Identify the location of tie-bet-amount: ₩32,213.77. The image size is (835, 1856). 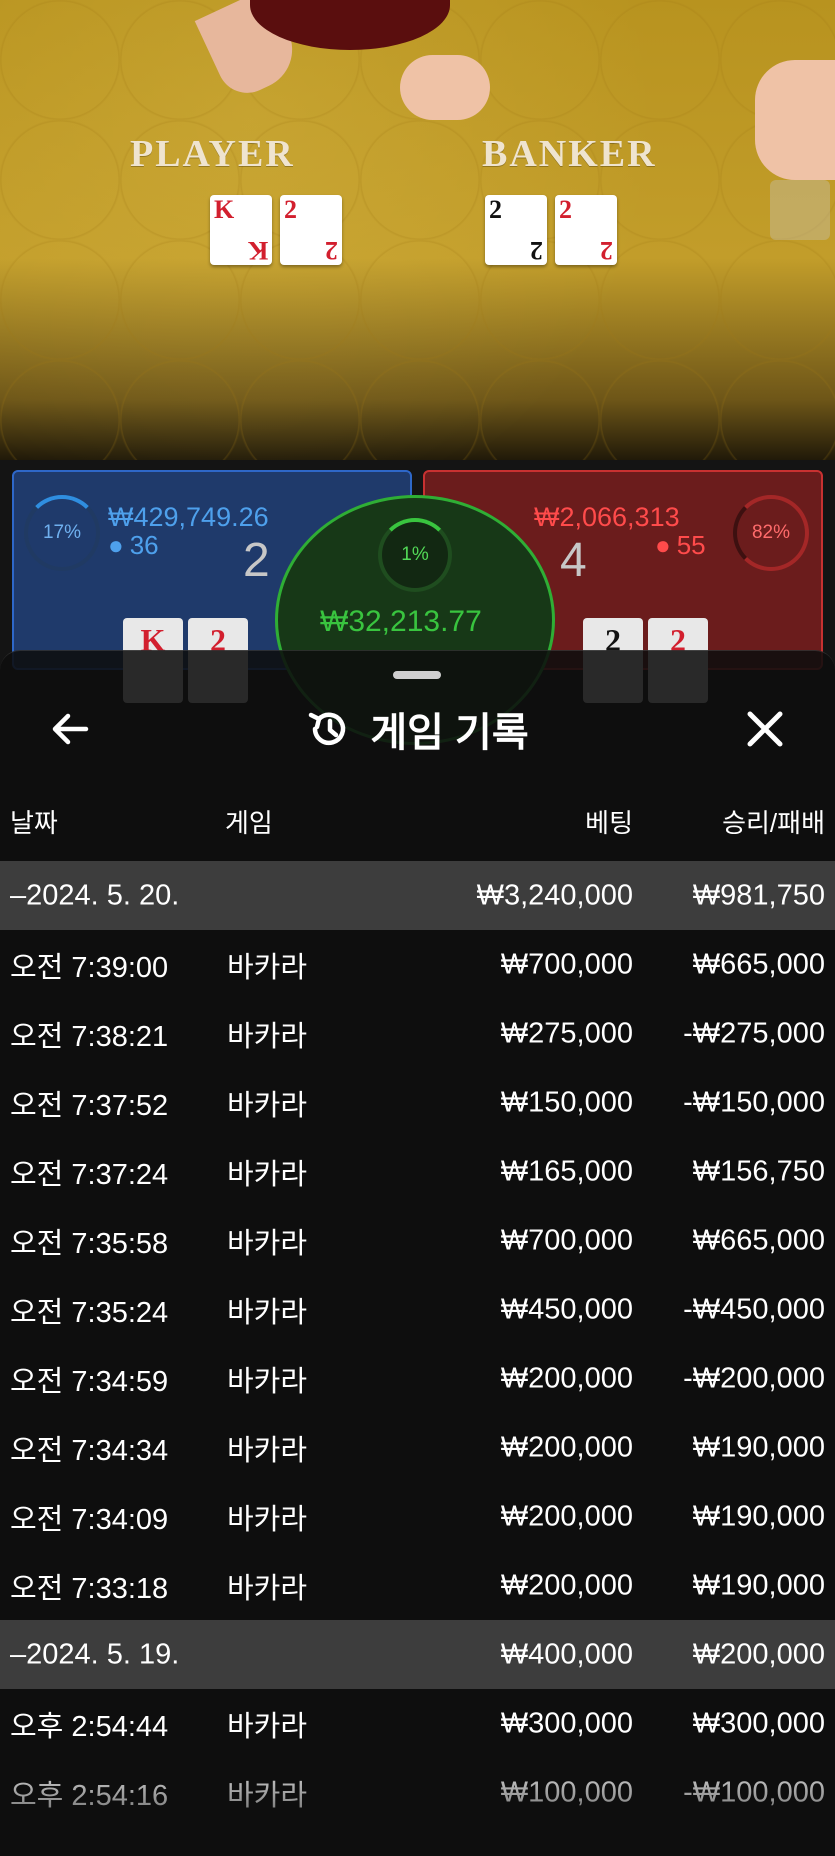
(401, 621).